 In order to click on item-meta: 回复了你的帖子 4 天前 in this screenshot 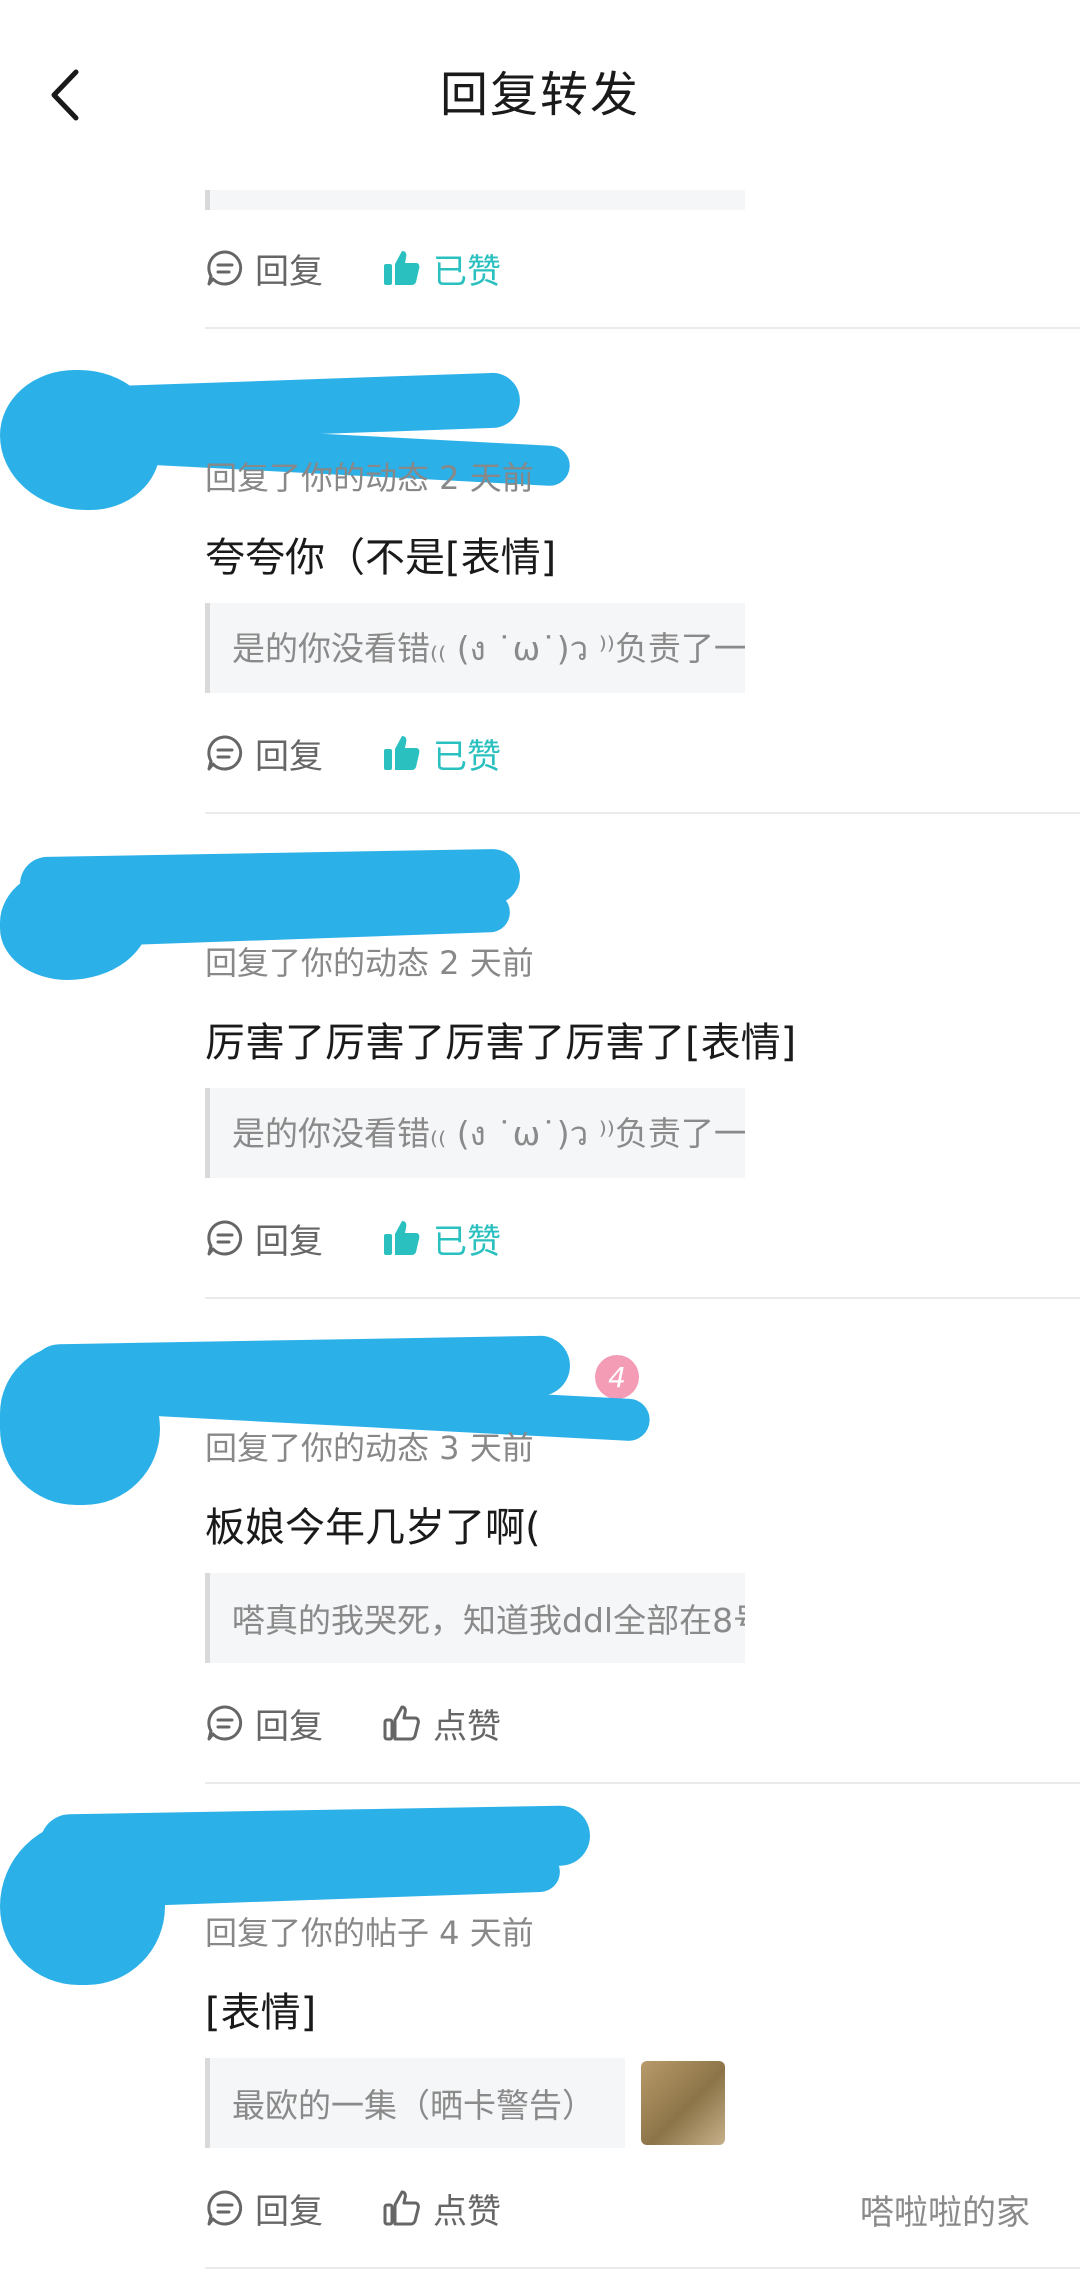, I will do `click(369, 1933)`.